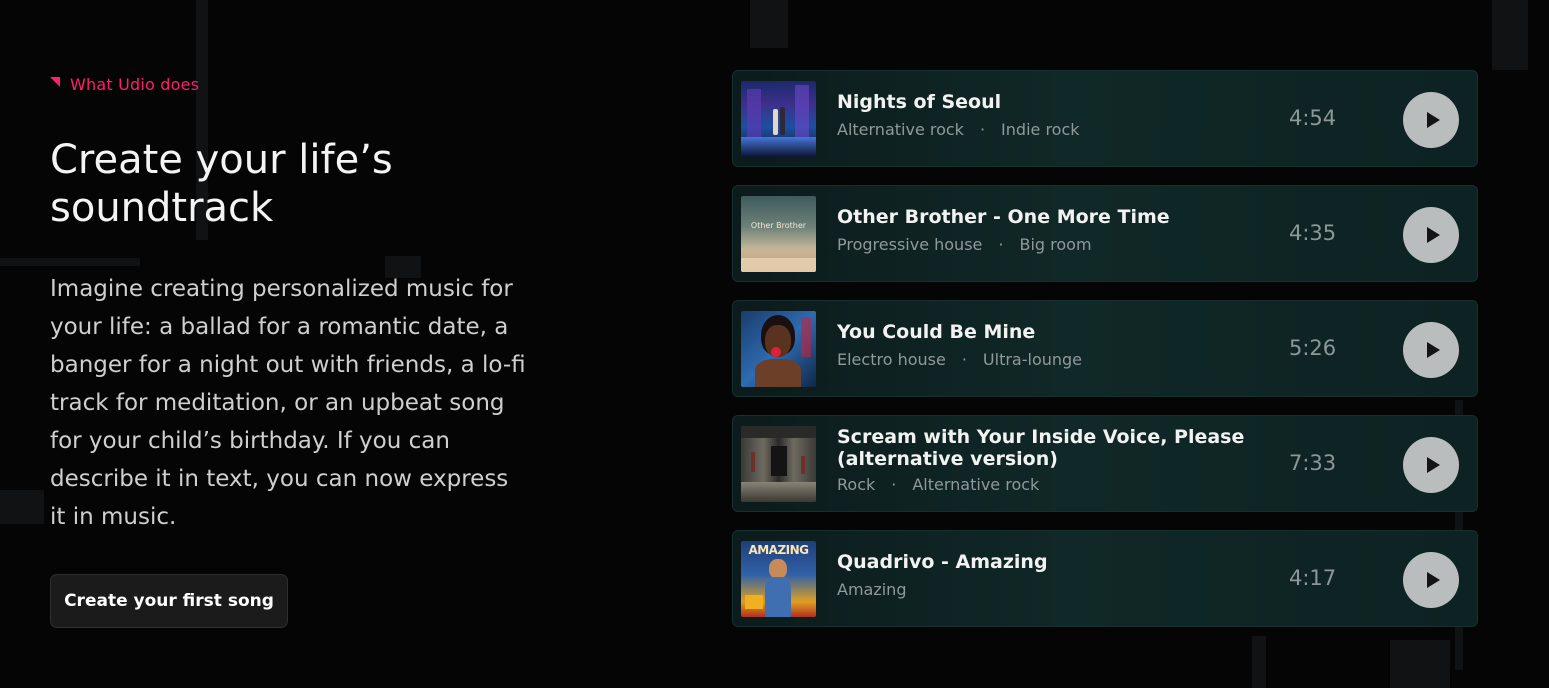  I want to click on song-duration: 7:33, so click(1313, 463).